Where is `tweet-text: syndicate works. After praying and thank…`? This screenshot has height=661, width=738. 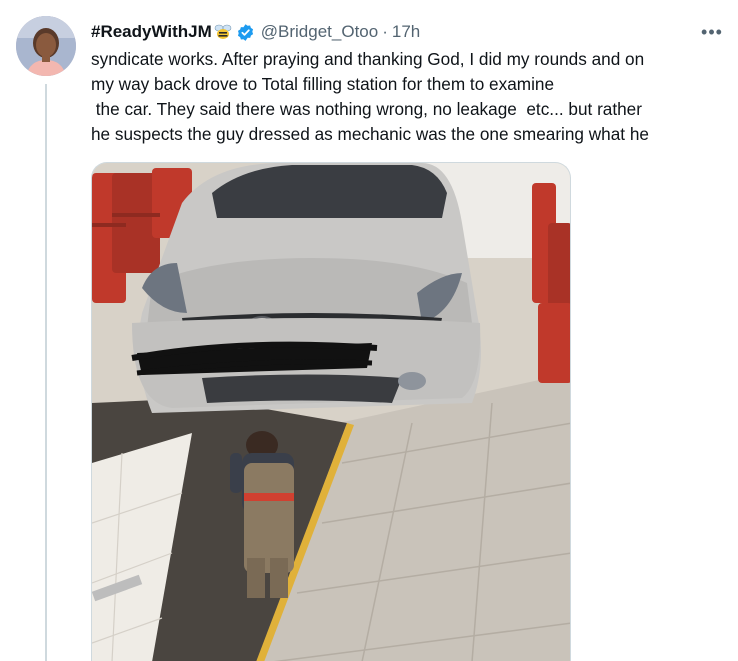 tweet-text: syndicate works. After praying and thank… is located at coordinates (406, 97).